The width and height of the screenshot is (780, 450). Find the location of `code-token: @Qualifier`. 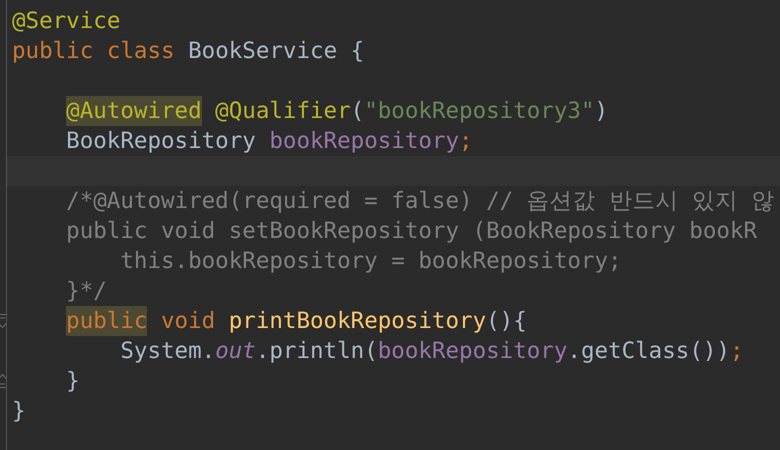

code-token: @Qualifier is located at coordinates (282, 111).